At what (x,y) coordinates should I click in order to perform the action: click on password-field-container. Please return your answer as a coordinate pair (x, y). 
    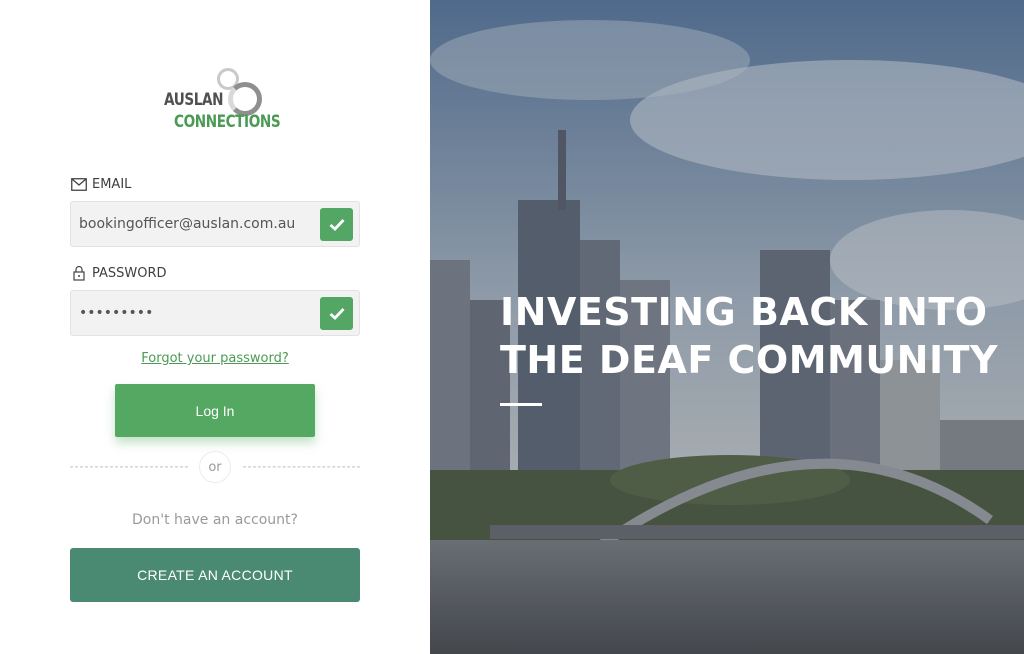
    Looking at the image, I should click on (215, 313).